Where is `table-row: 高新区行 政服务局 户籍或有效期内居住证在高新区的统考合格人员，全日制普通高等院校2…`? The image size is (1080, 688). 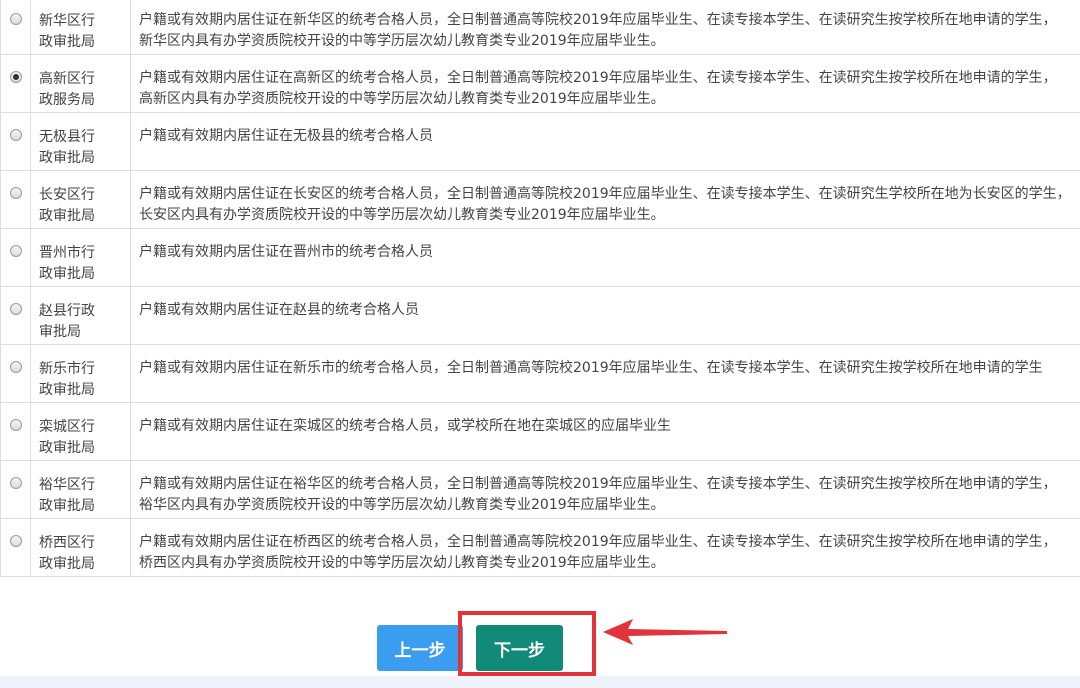
table-row: 高新区行 政服务局 户籍或有效期内居住证在高新区的统考合格人员，全日制普通高等院校2… is located at coordinates (540, 83).